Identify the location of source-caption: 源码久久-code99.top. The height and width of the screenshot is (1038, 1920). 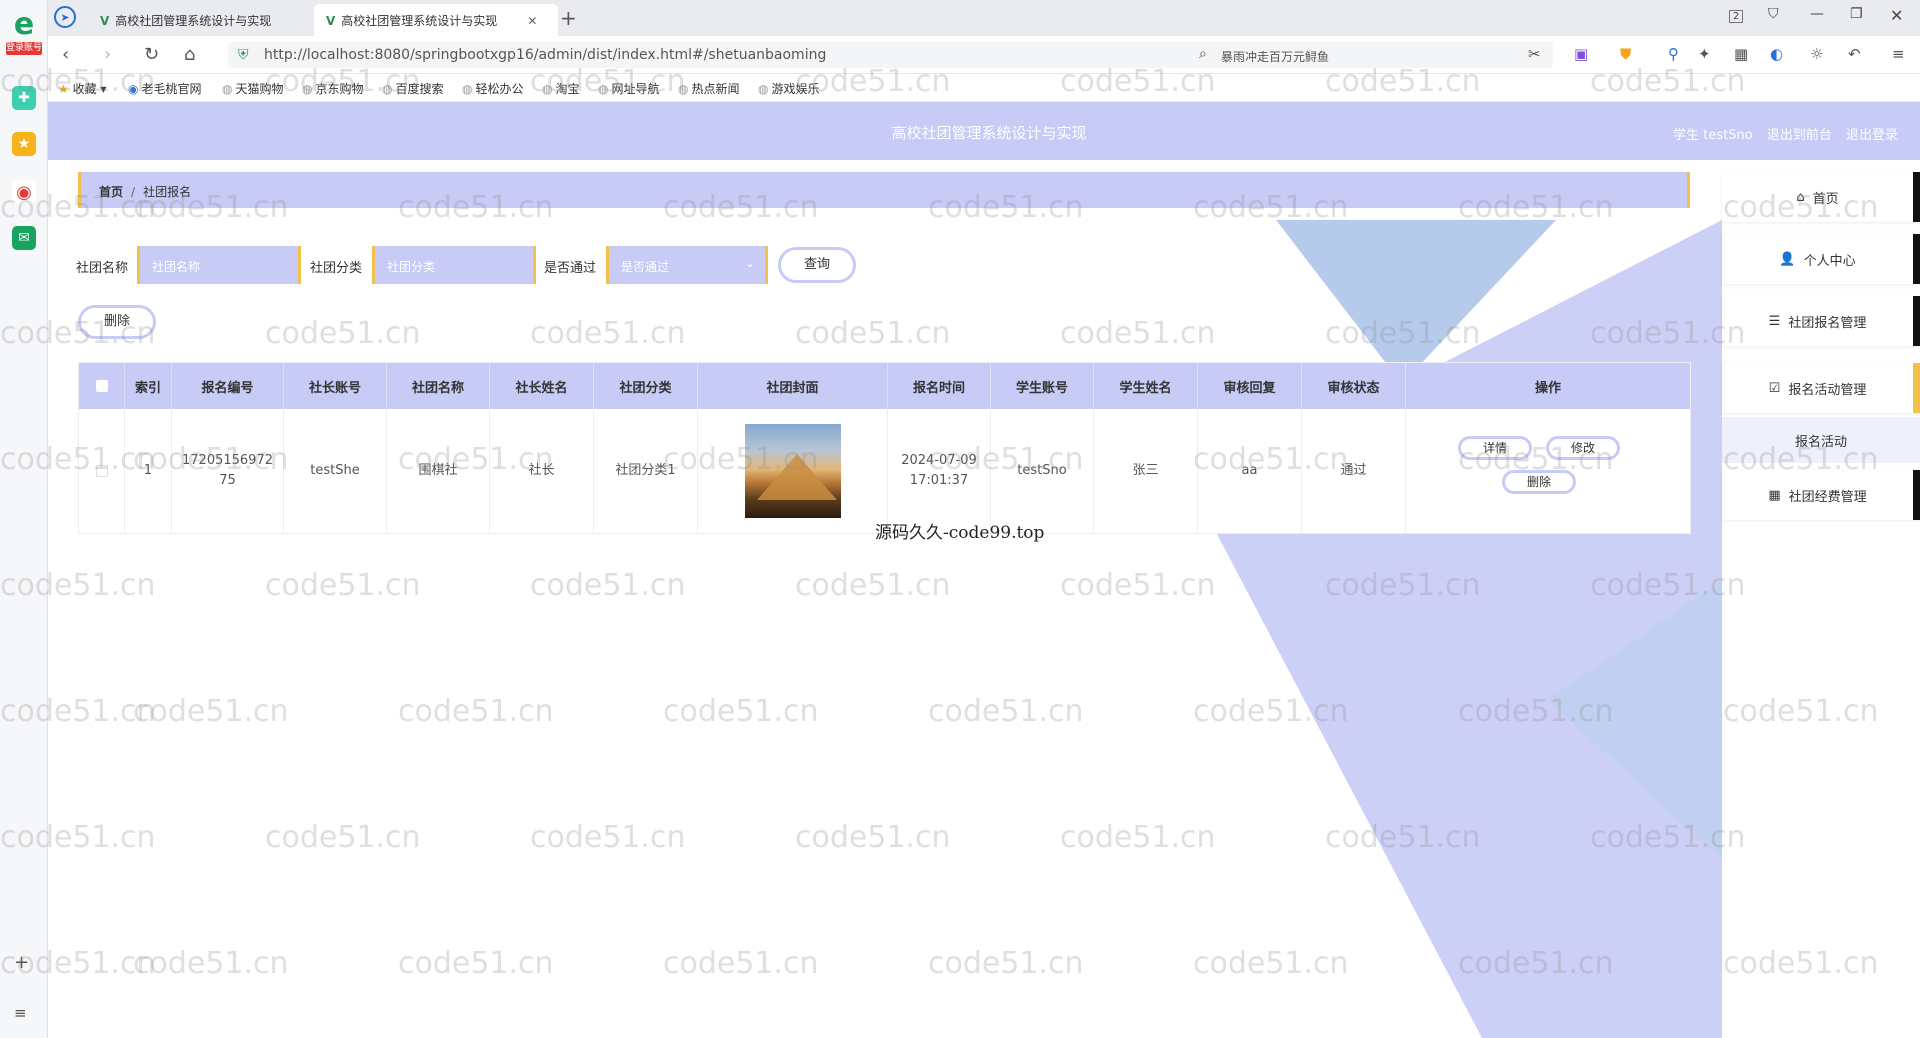
(960, 533).